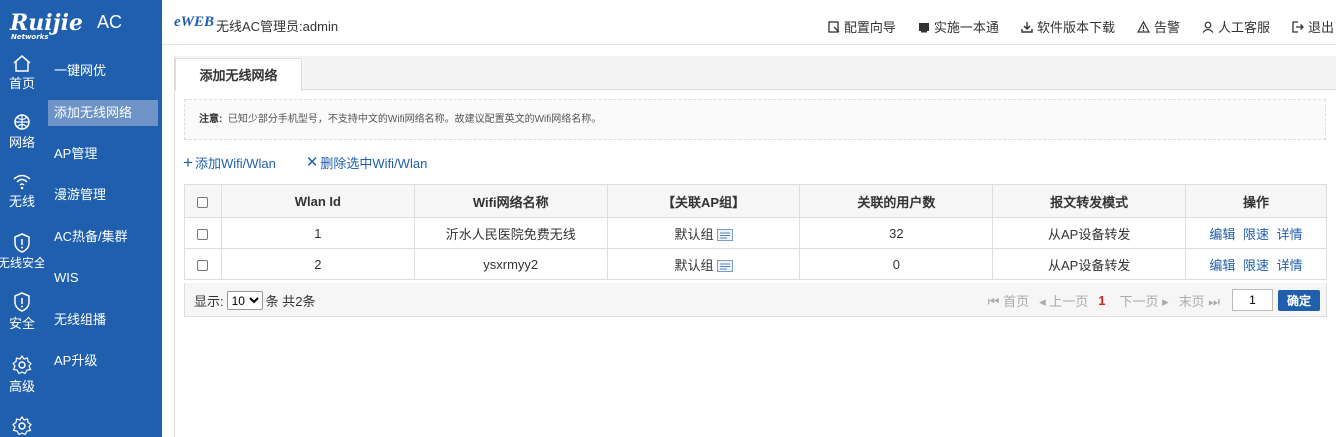 This screenshot has height=437, width=1336. I want to click on submenu-item-wis: WIS, so click(103, 278).